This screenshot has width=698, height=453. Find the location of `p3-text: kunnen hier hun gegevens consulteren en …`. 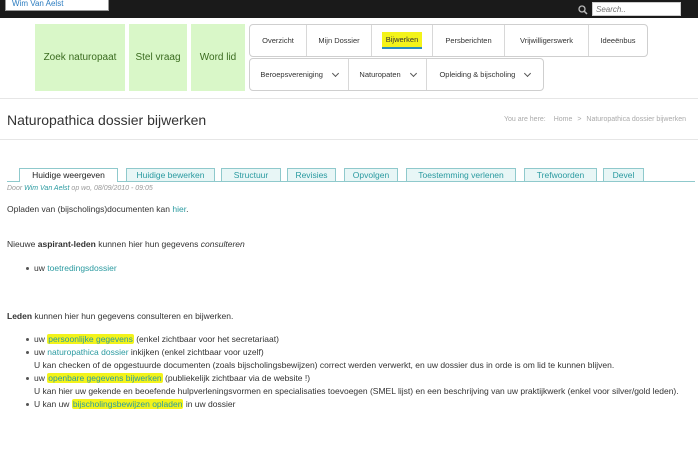

p3-text: kunnen hier hun gegevens consulteren en … is located at coordinates (134, 316).